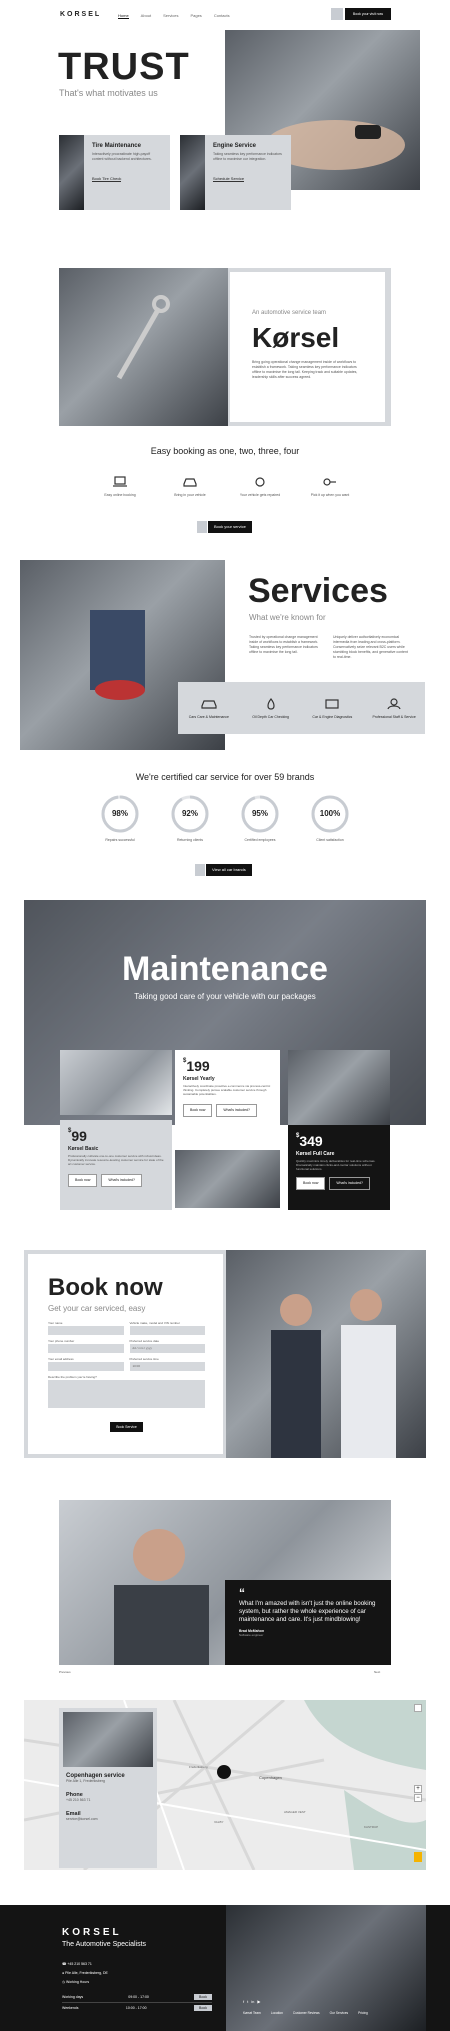  What do you see at coordinates (295, 1812) in the screenshot?
I see `map-label: AMAGER VEST` at bounding box center [295, 1812].